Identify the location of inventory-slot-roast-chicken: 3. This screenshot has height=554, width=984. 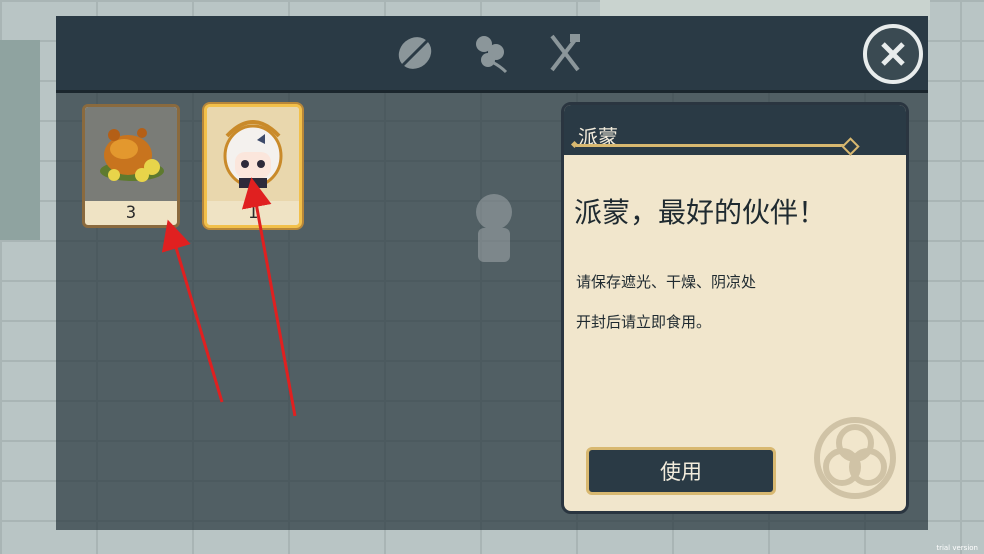
(131, 166).